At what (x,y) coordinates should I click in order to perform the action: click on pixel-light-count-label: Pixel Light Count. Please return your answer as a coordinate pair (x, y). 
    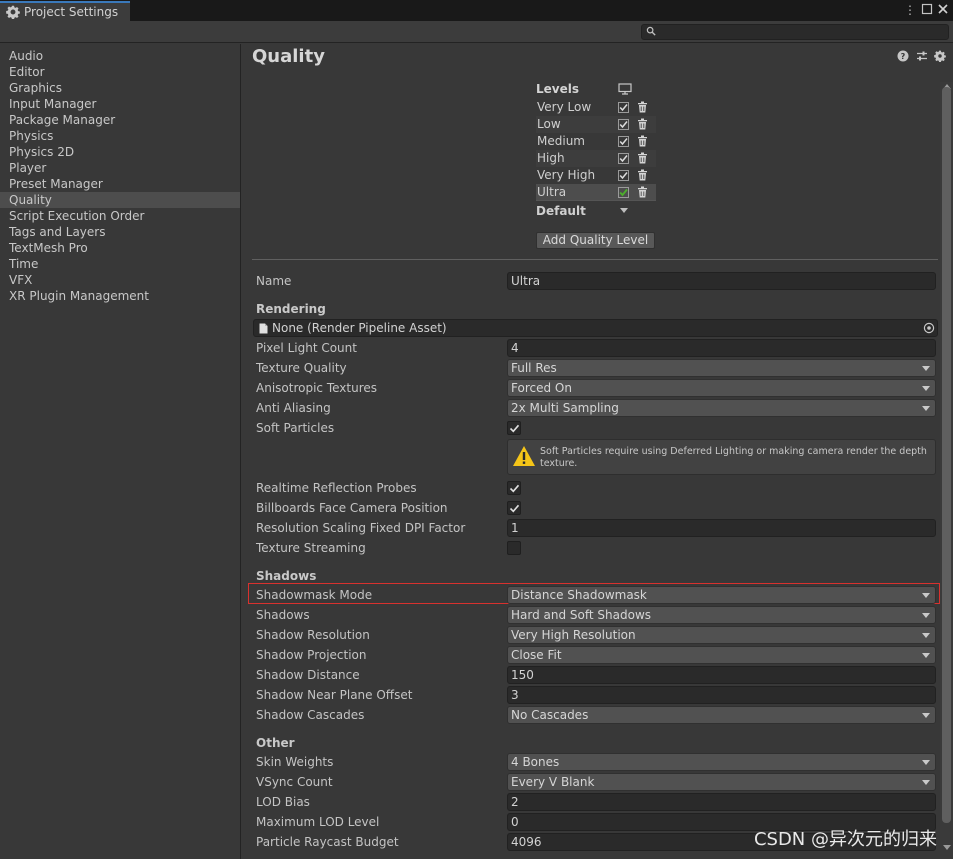
    Looking at the image, I should click on (306, 348).